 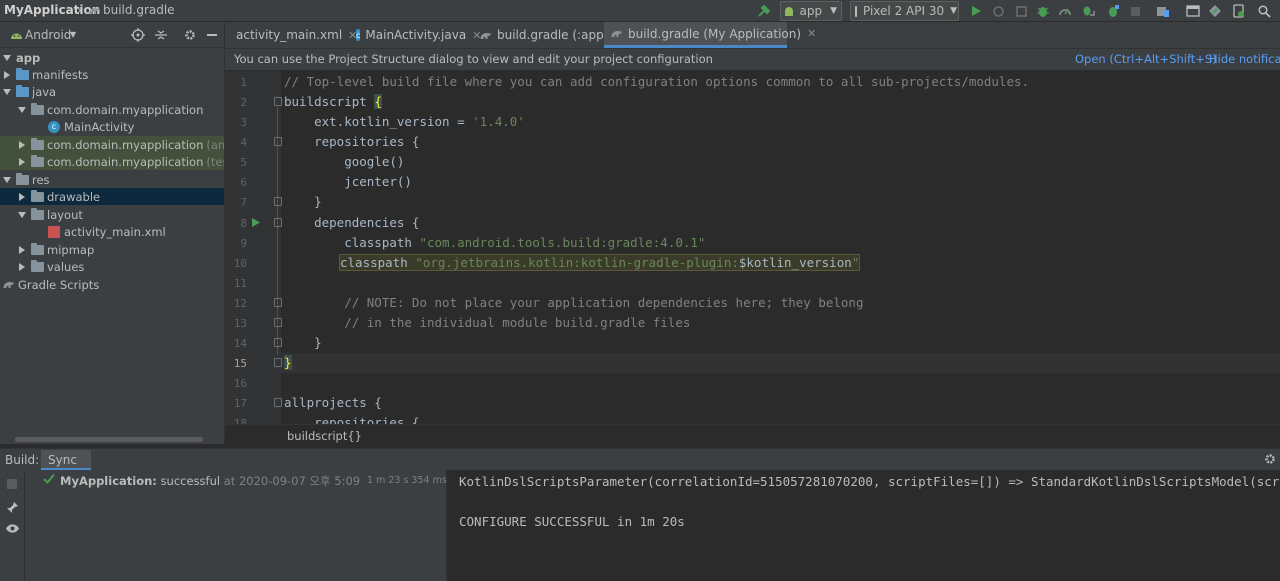 I want to click on tab-activity-main-xml: activity_main.xml ✕, so click(x=291, y=35).